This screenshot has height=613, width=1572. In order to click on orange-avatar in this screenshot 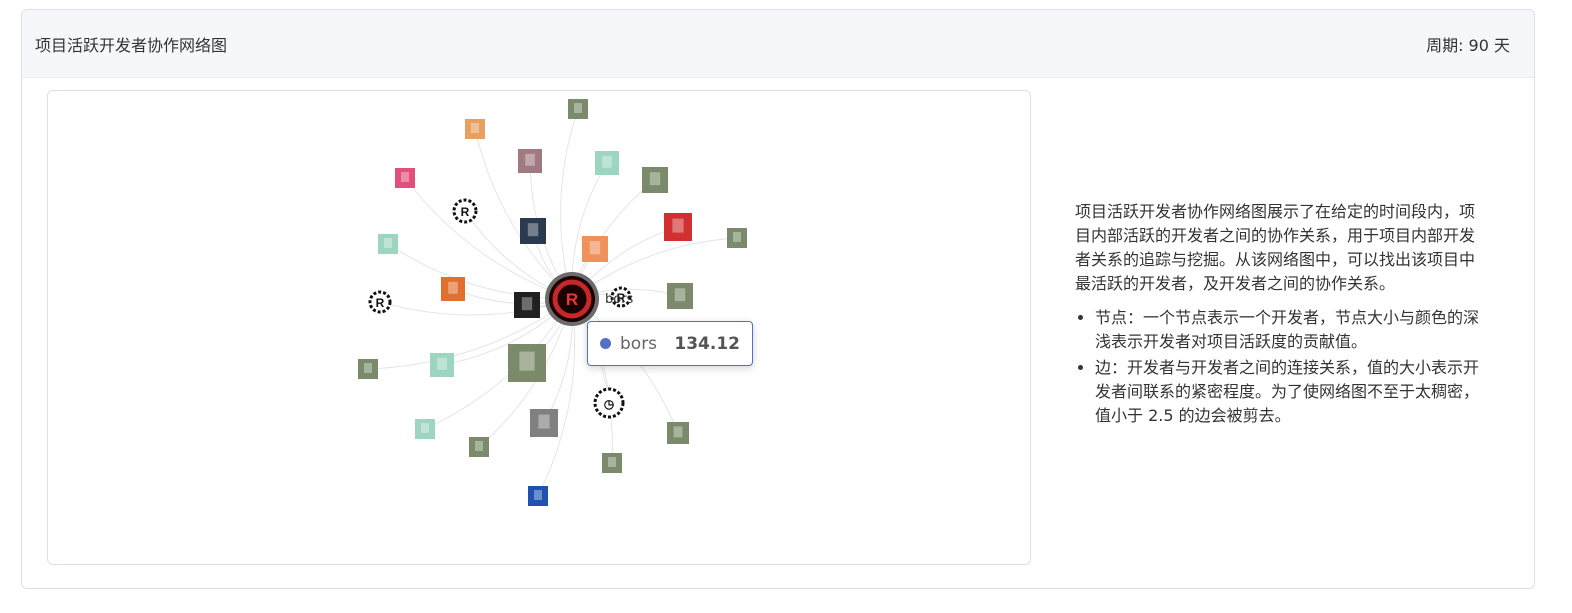, I will do `click(453, 289)`.